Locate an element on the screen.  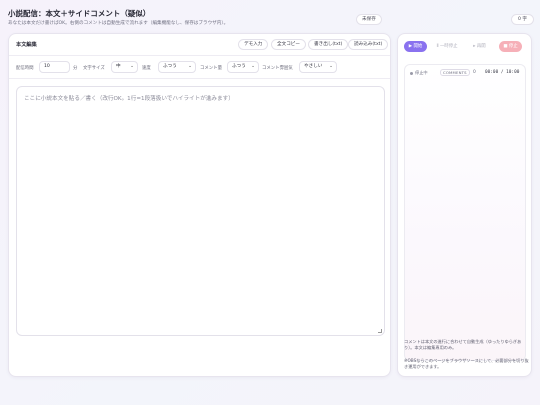
import-txt-button: 読み込み(txt) is located at coordinates (368, 44).